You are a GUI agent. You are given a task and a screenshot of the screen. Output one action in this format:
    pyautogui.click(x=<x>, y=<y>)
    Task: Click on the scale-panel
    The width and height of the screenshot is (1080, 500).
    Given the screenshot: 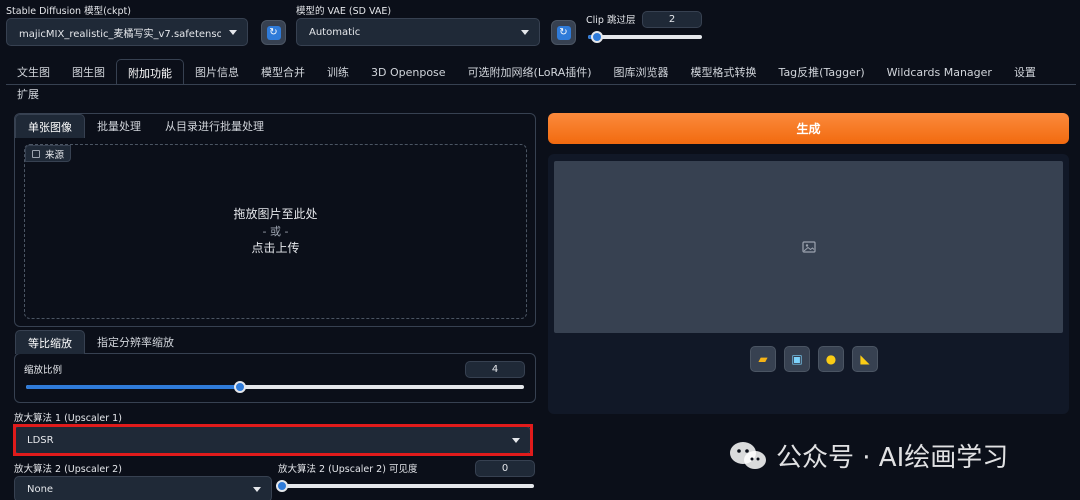 What is the action you would take?
    pyautogui.click(x=275, y=378)
    